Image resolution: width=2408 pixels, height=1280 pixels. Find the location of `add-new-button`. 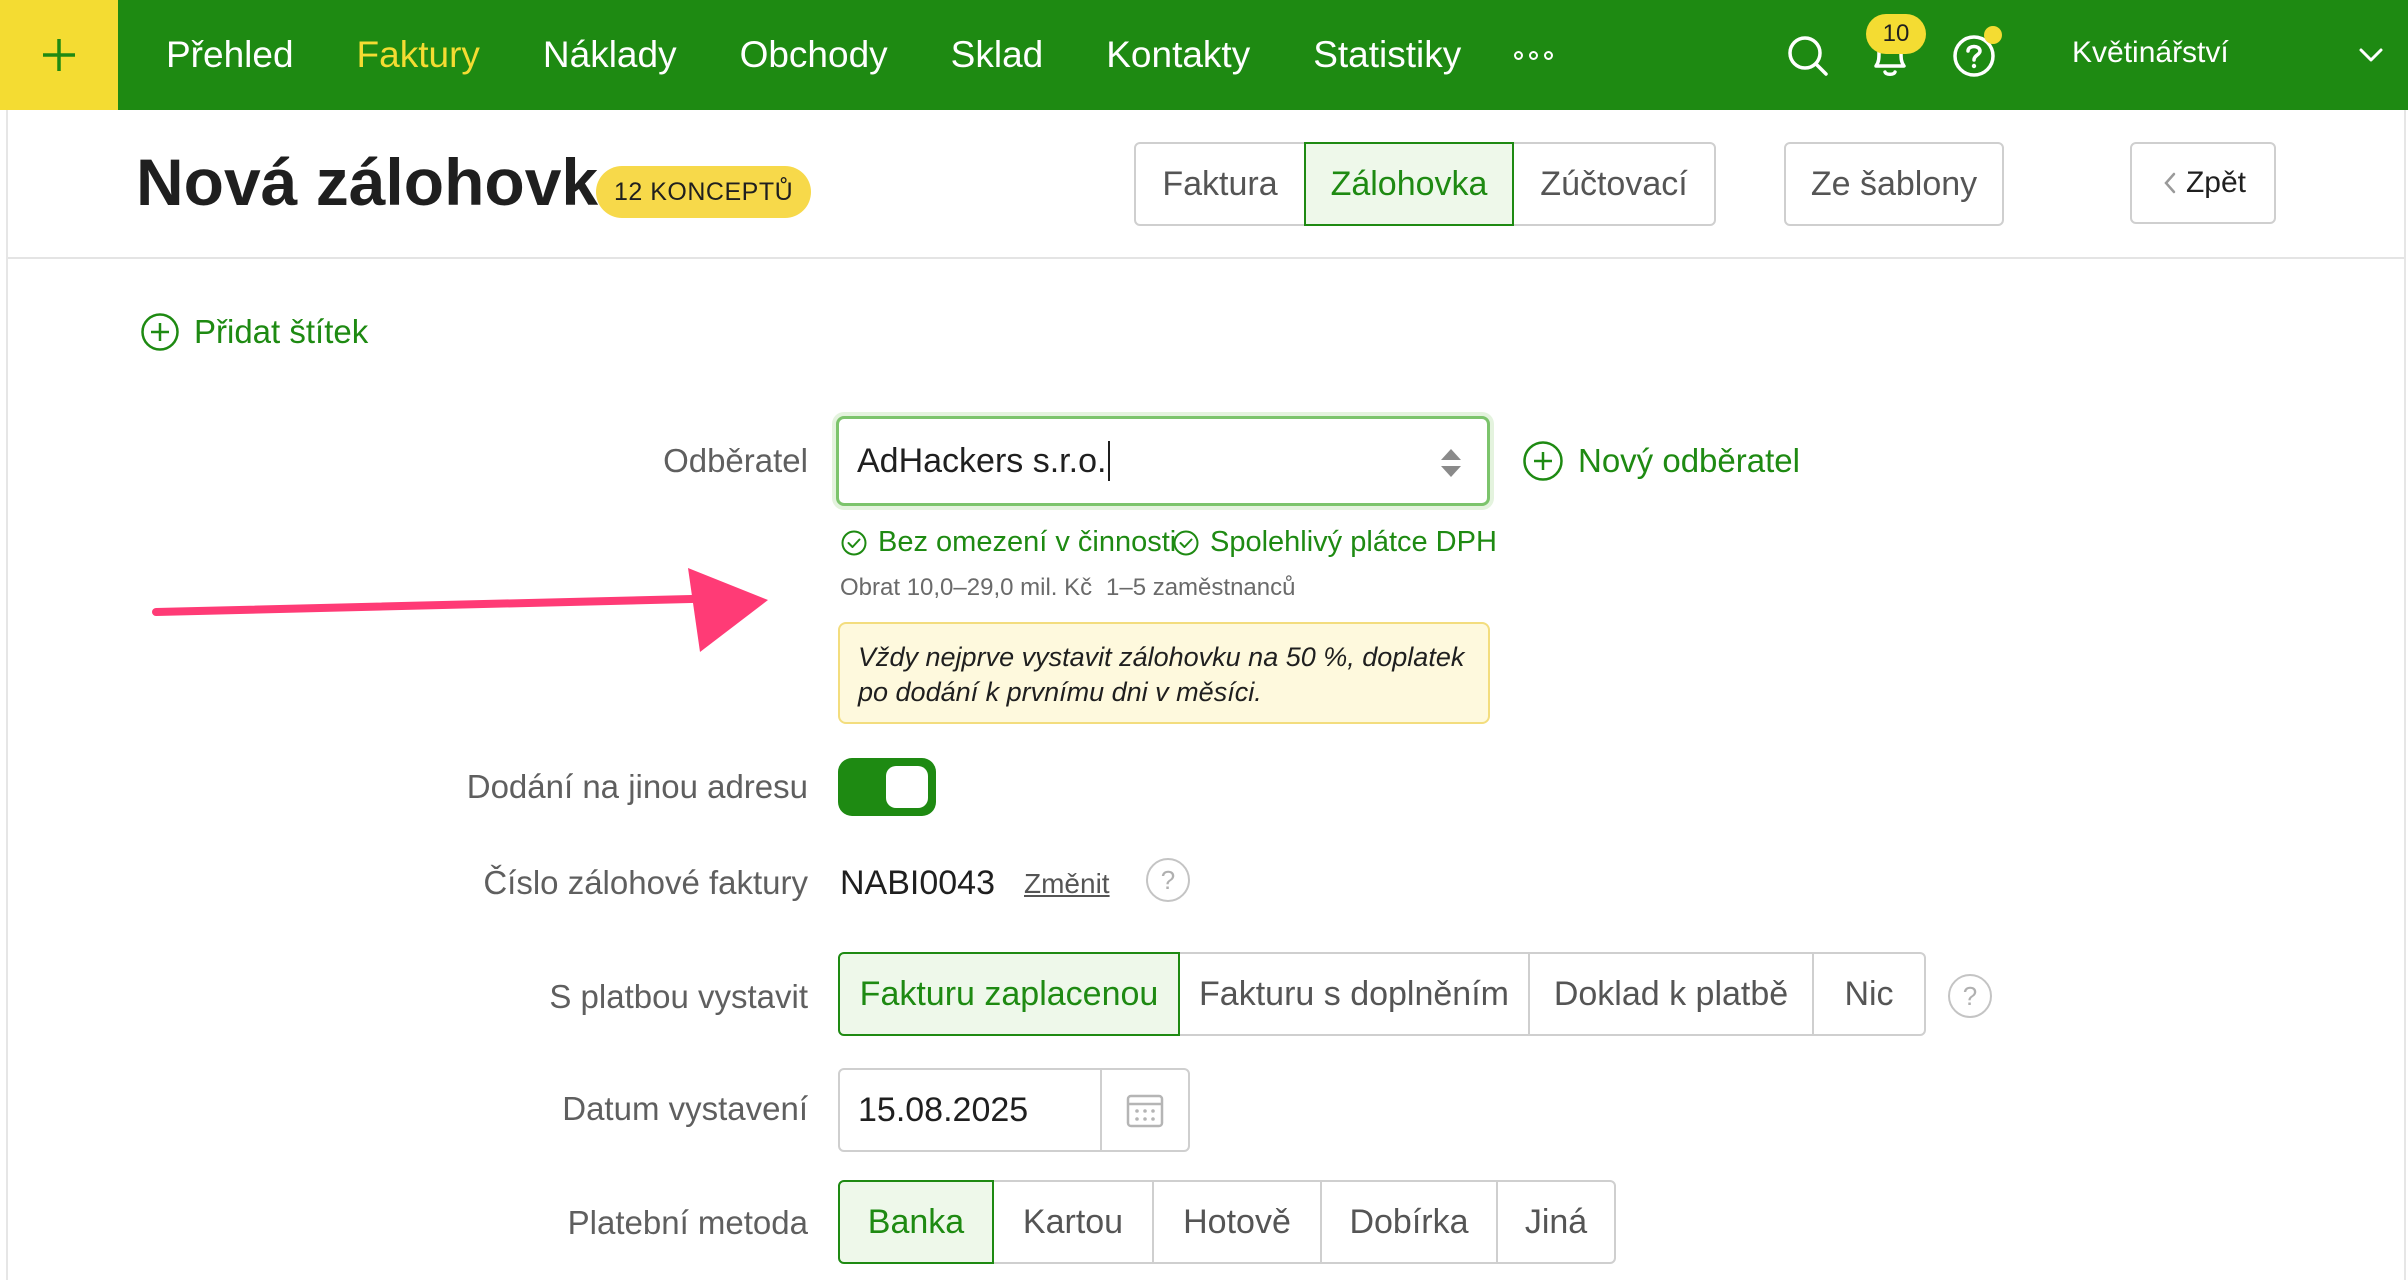

add-new-button is located at coordinates (59, 55).